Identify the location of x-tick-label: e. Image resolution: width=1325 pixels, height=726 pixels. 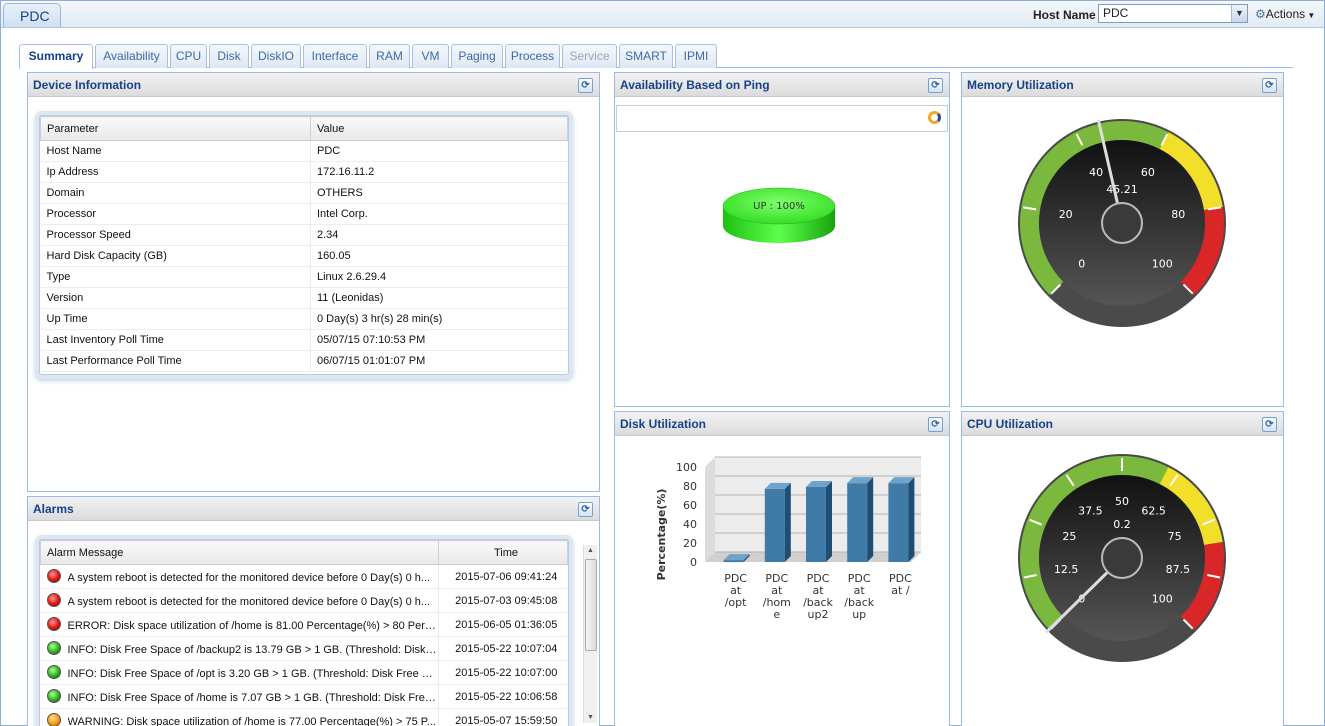
(776, 614).